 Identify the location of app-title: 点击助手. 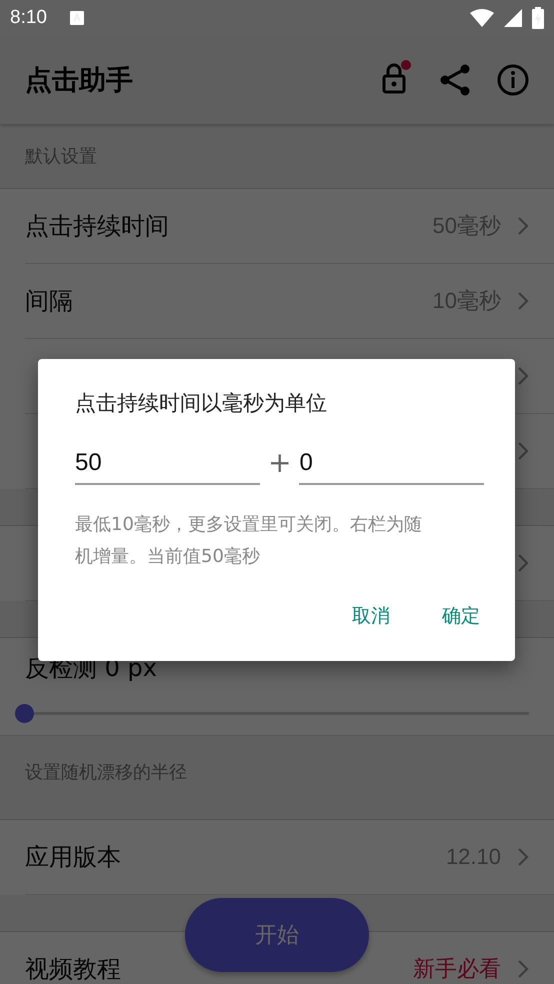
(79, 81).